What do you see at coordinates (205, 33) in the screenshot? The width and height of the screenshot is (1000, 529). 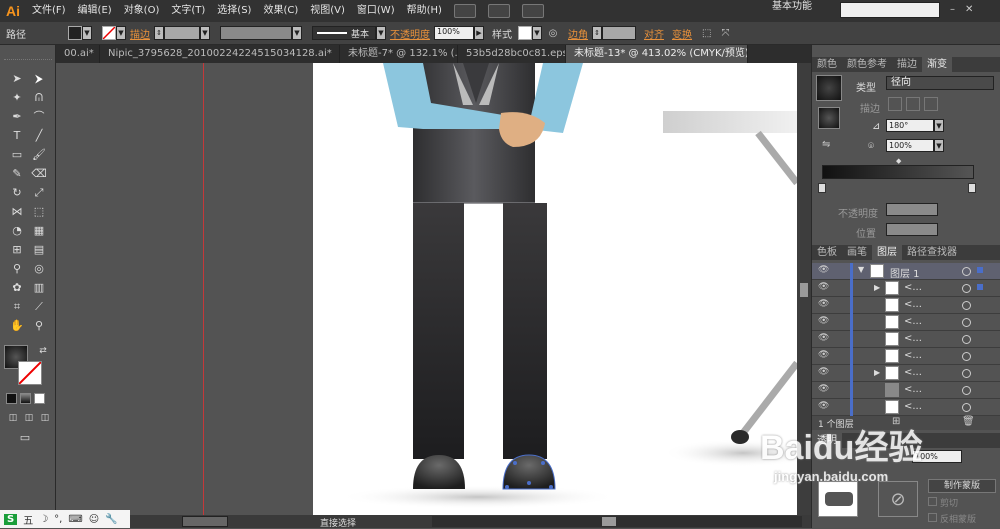 I see `stroke-weight-dropdown: ▼` at bounding box center [205, 33].